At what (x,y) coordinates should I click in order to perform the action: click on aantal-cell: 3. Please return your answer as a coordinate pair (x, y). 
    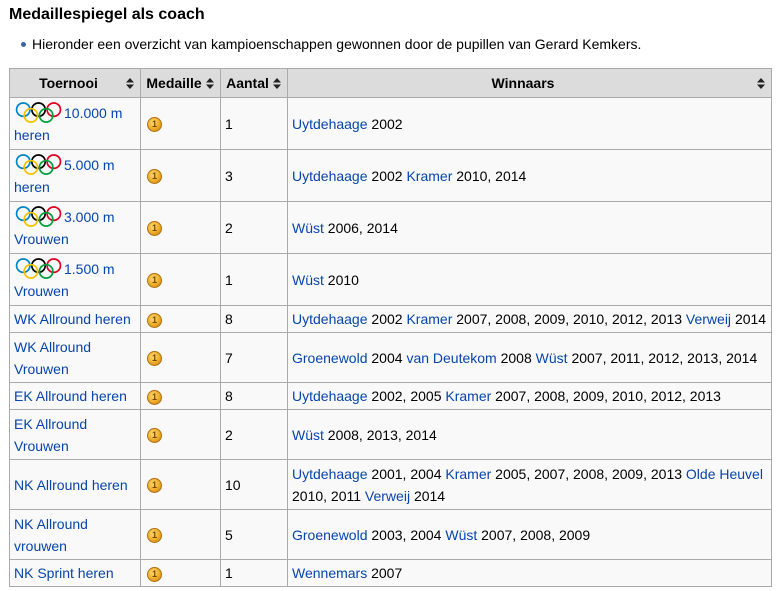
    Looking at the image, I should click on (254, 175).